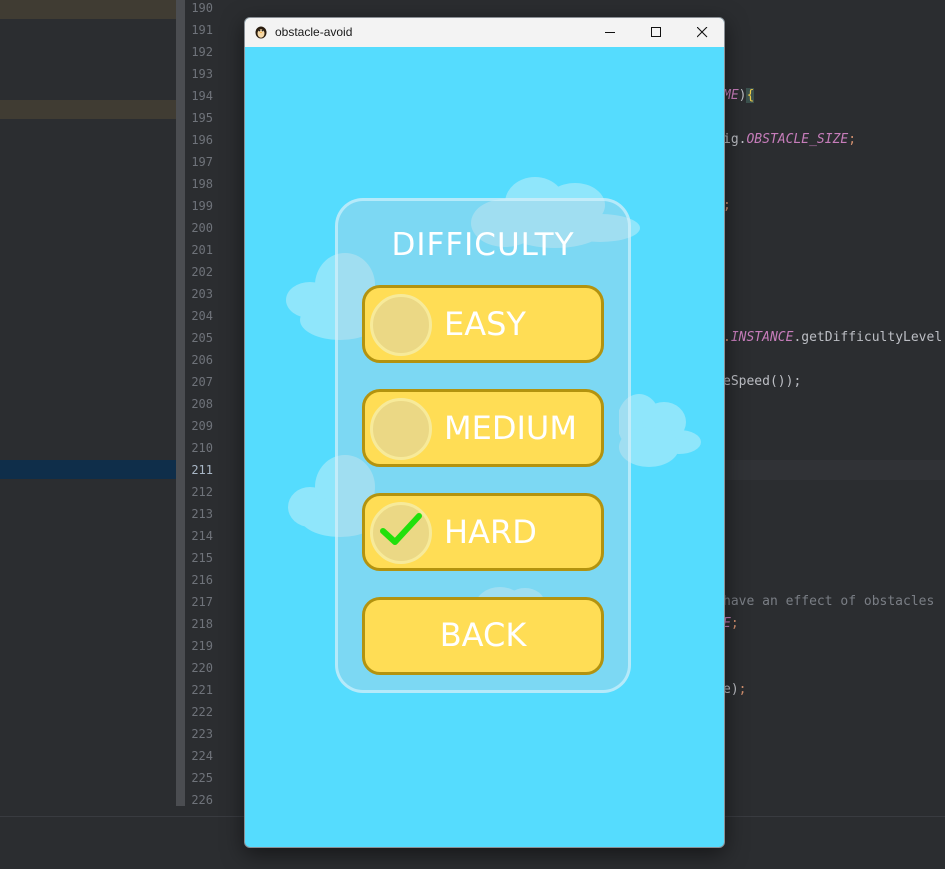  I want to click on line-number: 208, so click(202, 404).